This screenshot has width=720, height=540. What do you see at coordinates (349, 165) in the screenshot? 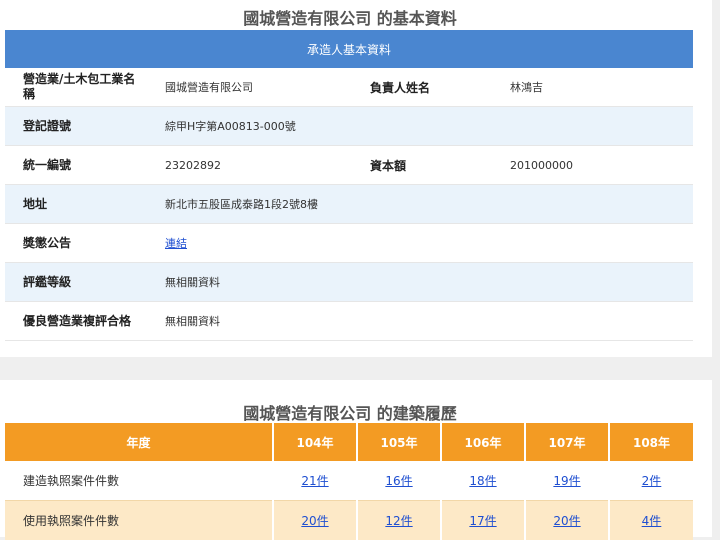
I see `info-row-tax-id: 統一編號 23202892 資本額 201000000` at bounding box center [349, 165].